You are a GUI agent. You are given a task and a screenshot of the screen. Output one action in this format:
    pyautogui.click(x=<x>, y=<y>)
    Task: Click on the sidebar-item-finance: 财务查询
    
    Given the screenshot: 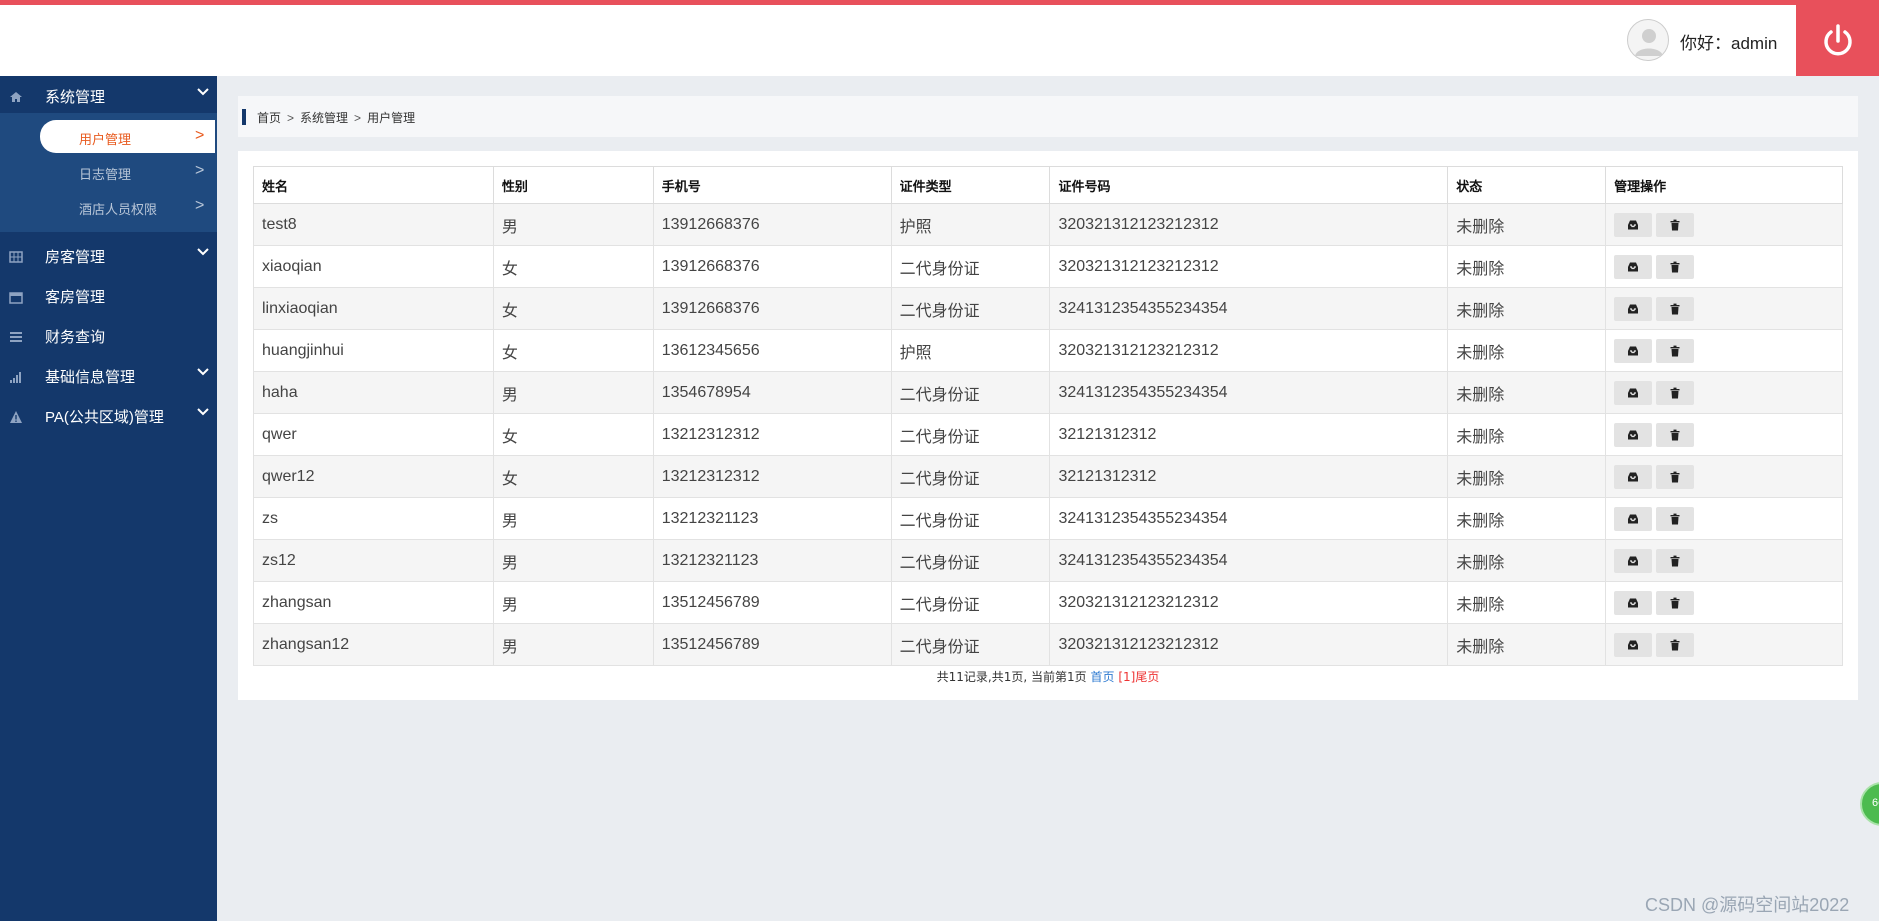 What is the action you would take?
    pyautogui.click(x=108, y=336)
    